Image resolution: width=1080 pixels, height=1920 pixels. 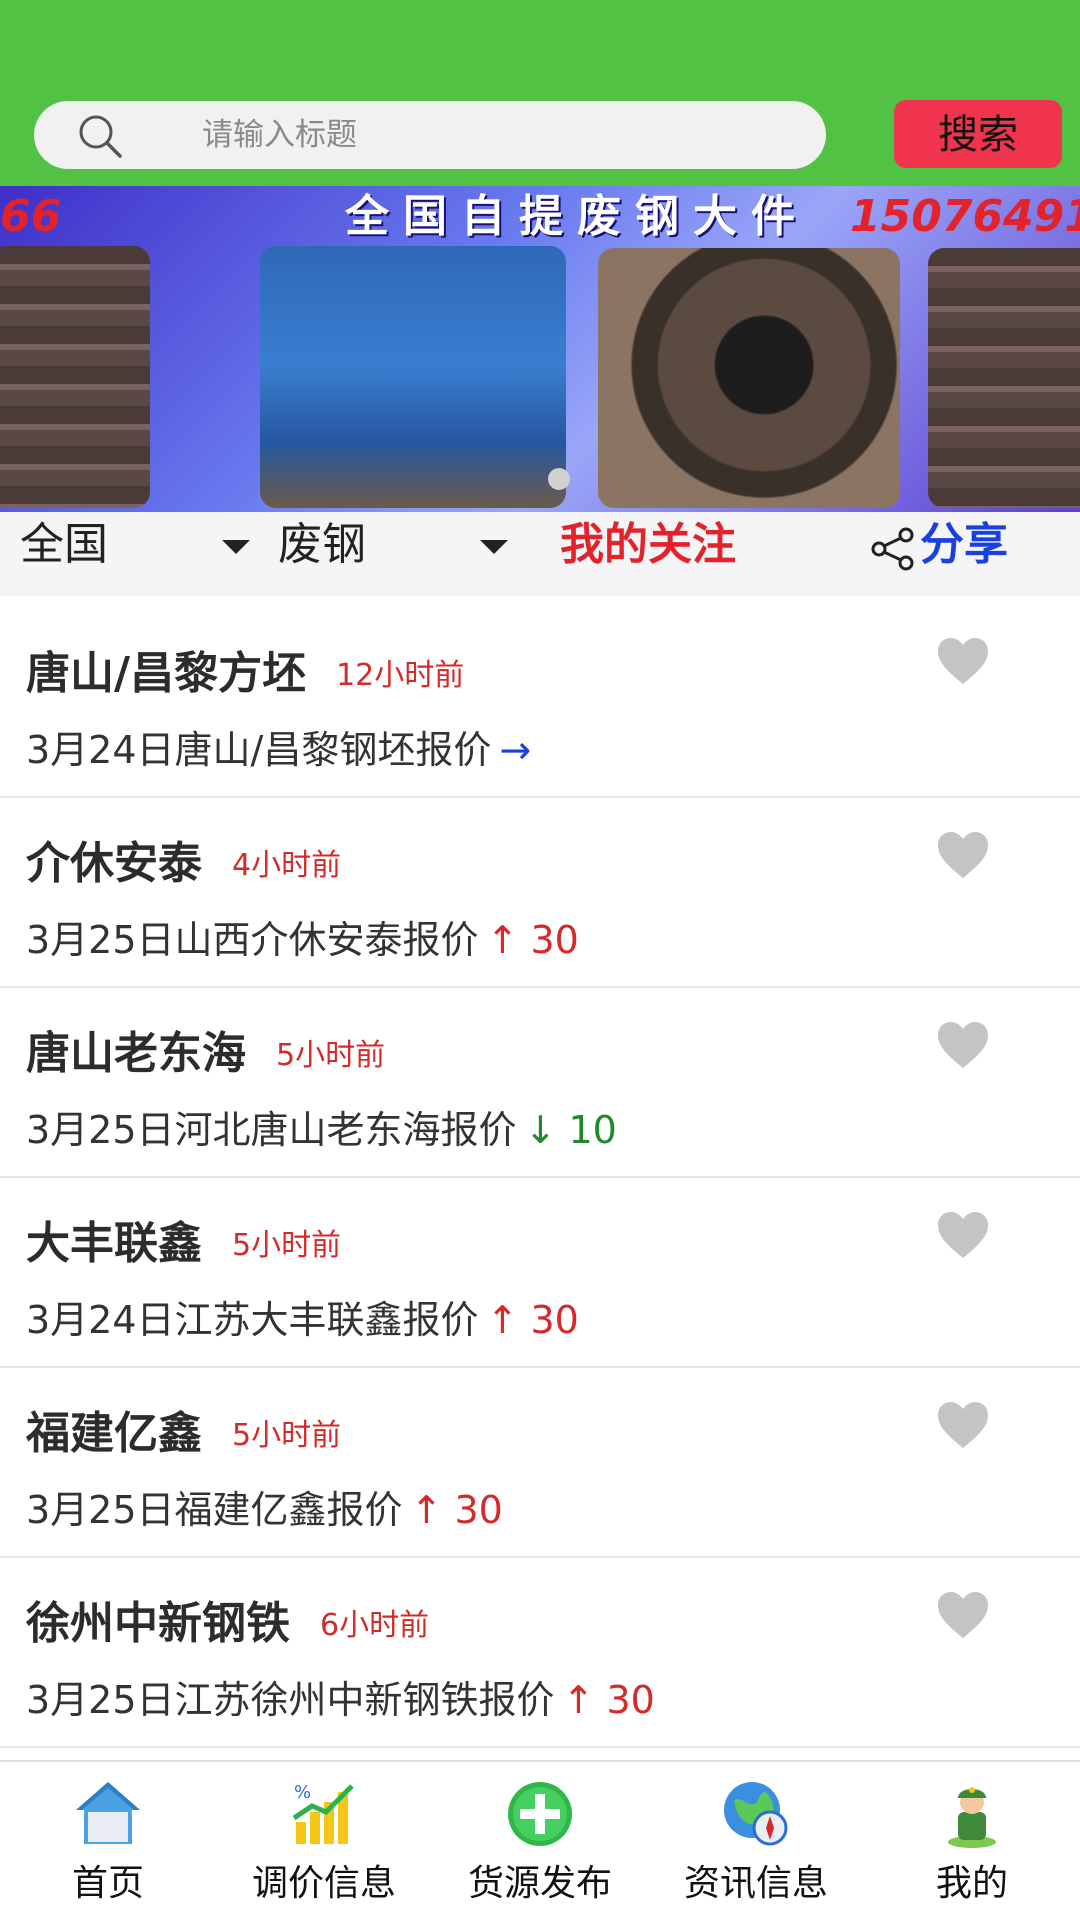 I want to click on trend-arrow-icon: →, so click(x=515, y=750).